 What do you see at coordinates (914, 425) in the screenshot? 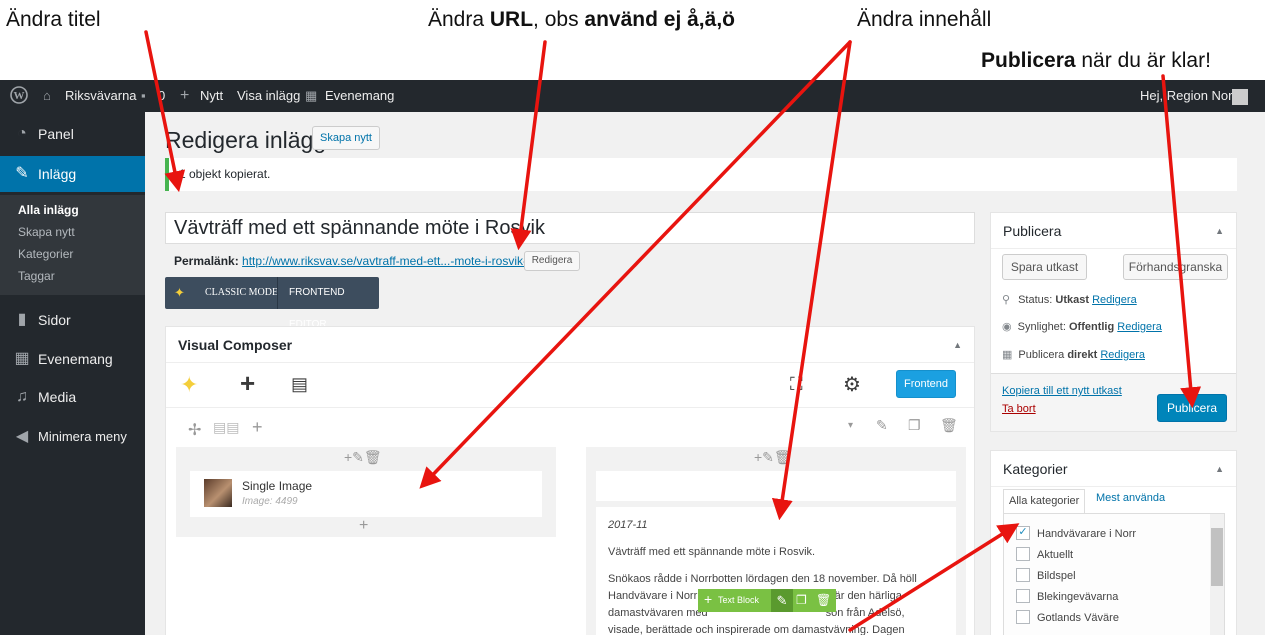
I see `row-clone-icon: ❐` at bounding box center [914, 425].